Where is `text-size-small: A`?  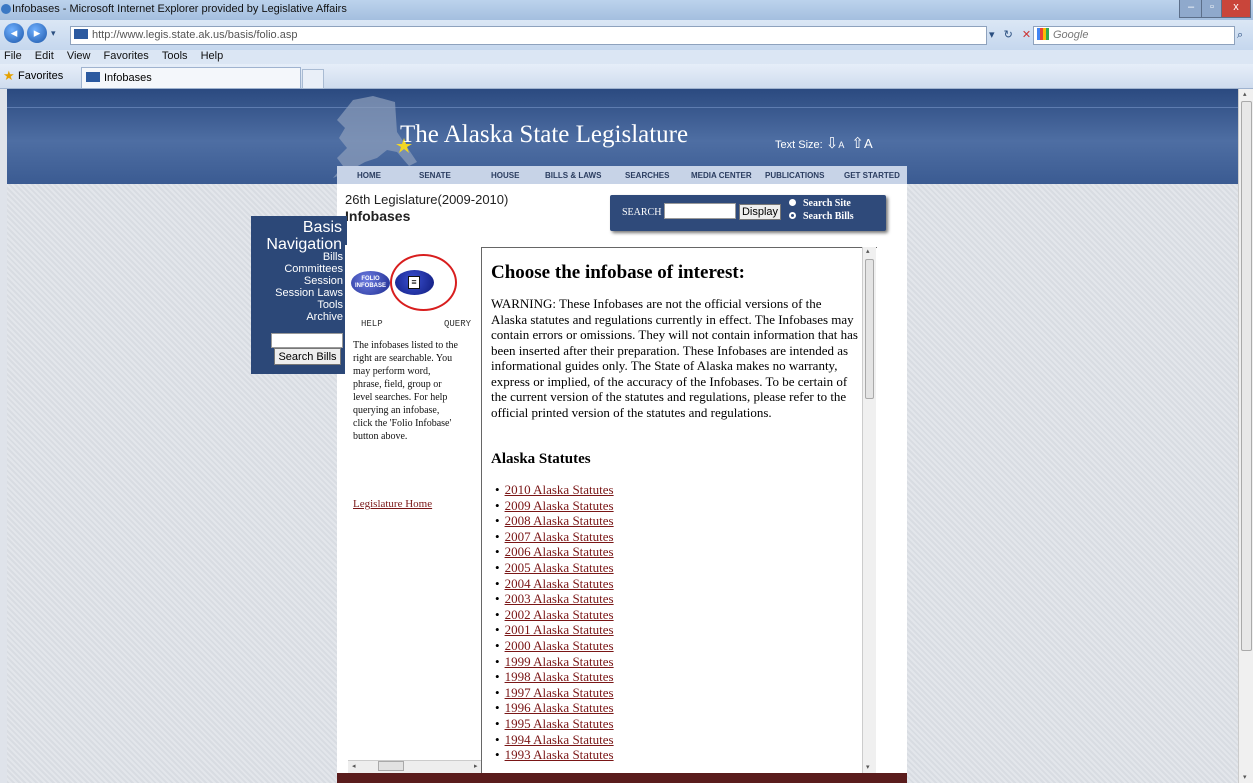 text-size-small: A is located at coordinates (841, 145).